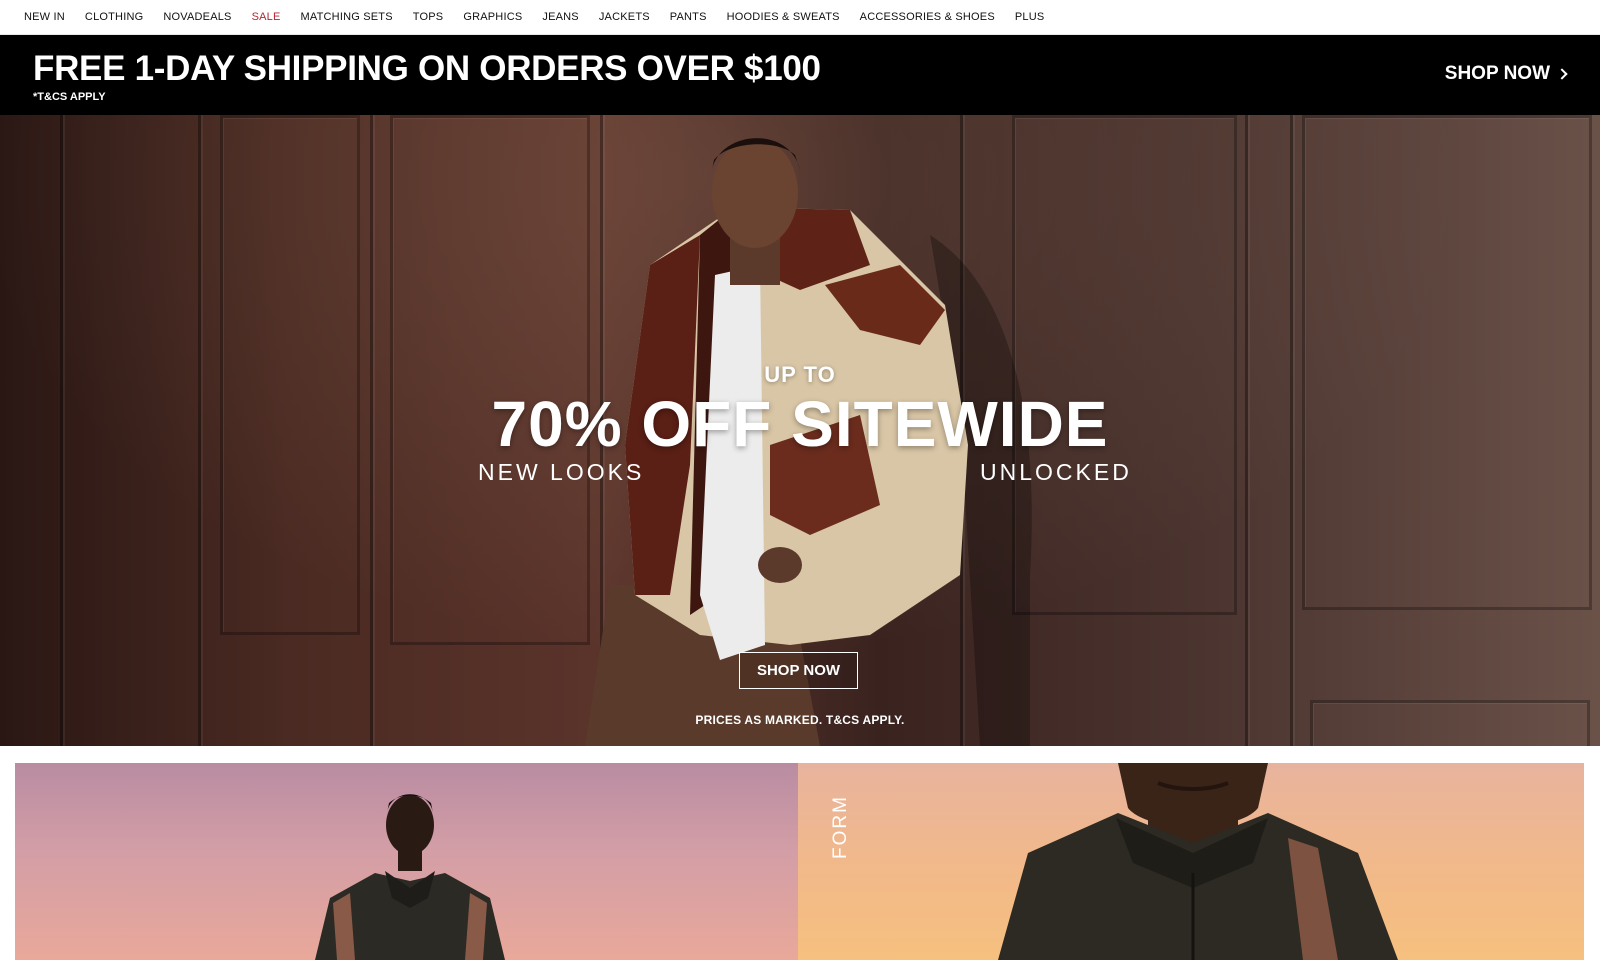 The width and height of the screenshot is (1600, 960). Describe the element at coordinates (197, 17) in the screenshot. I see `nav-item-novadeals: NOVADEALS` at that location.